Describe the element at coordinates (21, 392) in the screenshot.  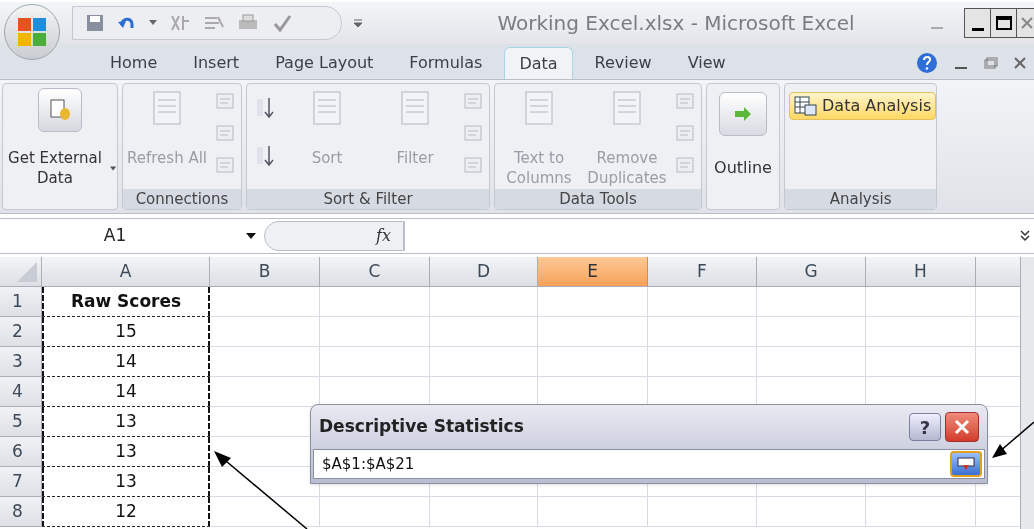
I see `row-header: 4` at that location.